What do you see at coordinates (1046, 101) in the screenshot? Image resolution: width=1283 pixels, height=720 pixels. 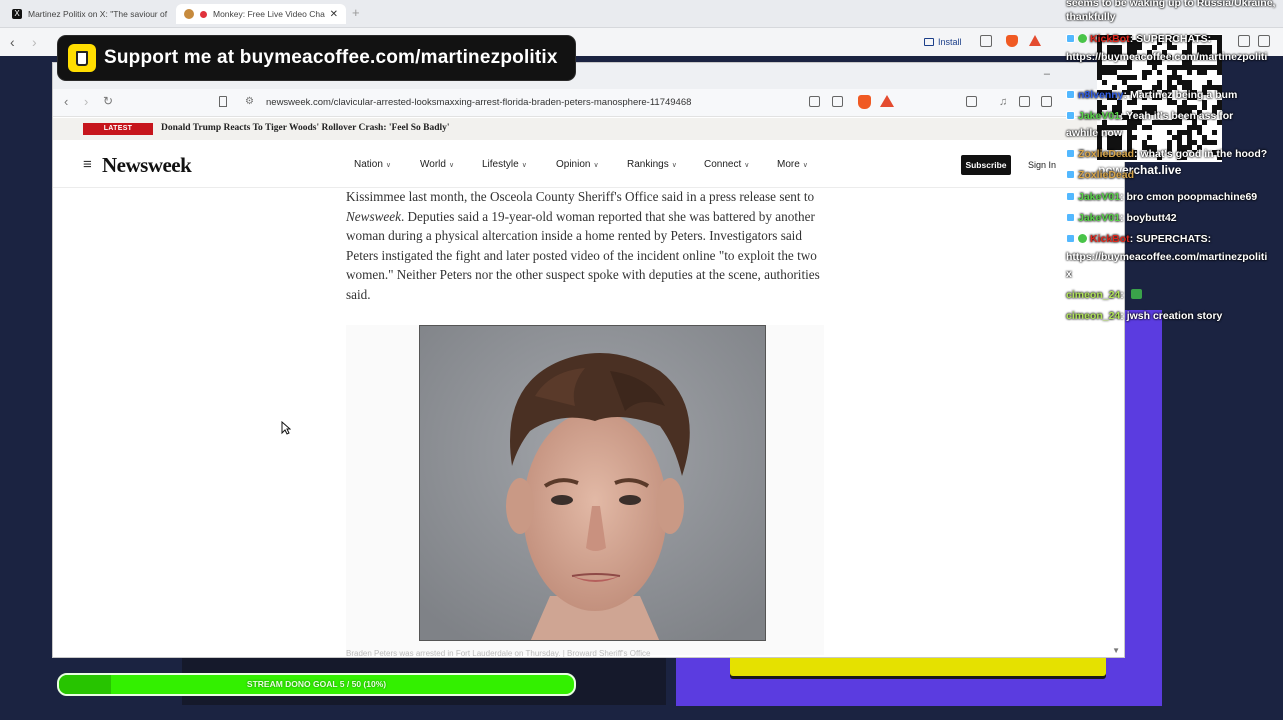 I see `wallet-icon` at bounding box center [1046, 101].